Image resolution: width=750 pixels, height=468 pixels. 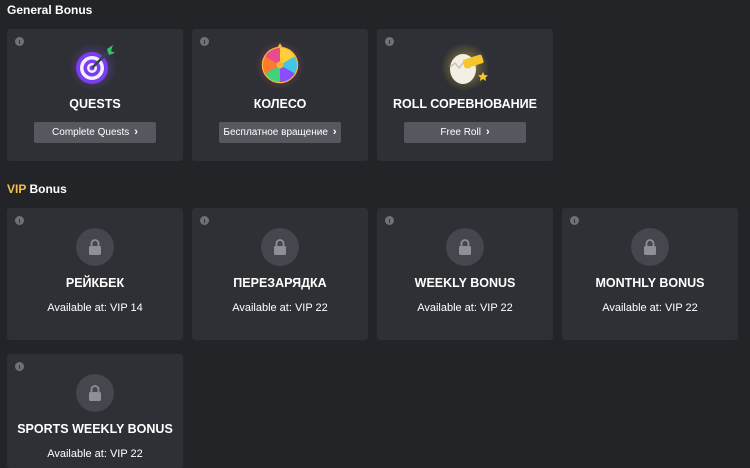 I want to click on complete-quests-label: Complete Quests, so click(x=91, y=132).